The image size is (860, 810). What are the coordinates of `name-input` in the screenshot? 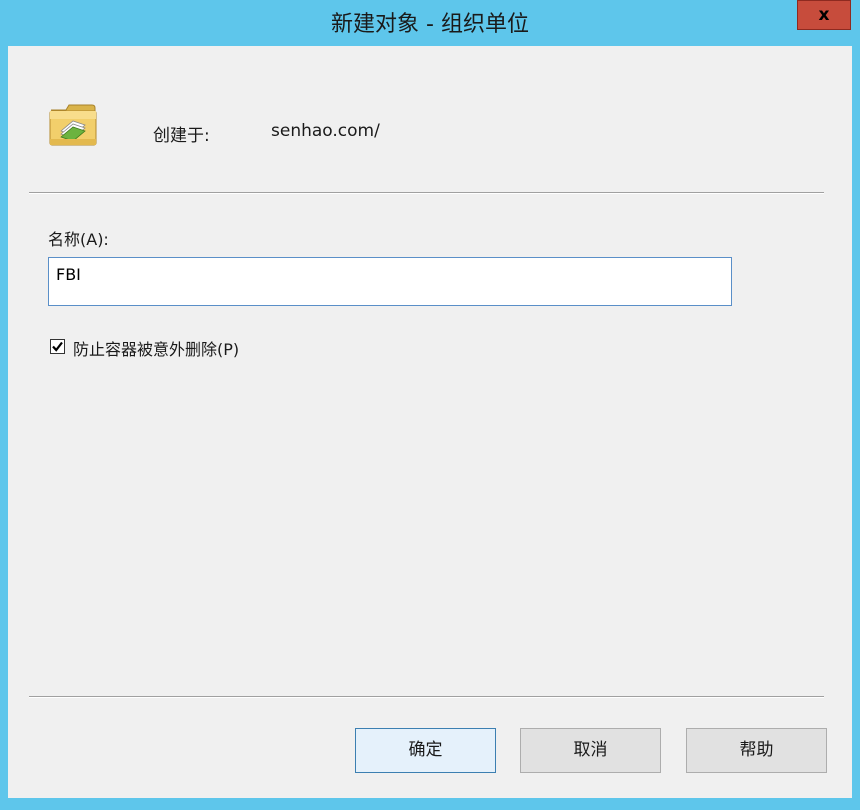 It's located at (390, 281).